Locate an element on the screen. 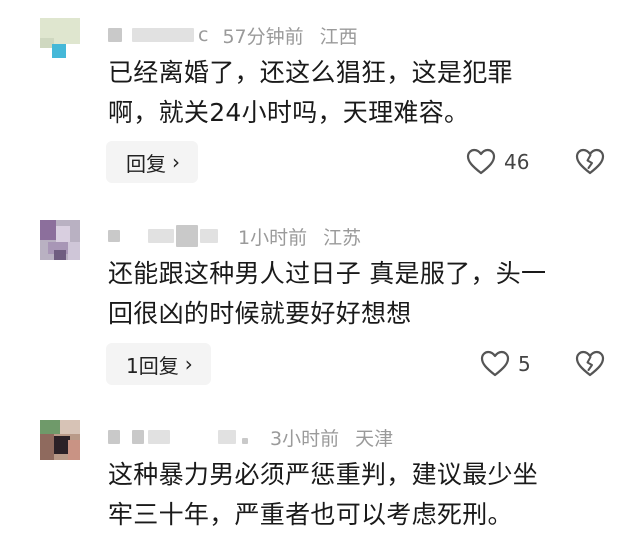  reply-button: 回复 › is located at coordinates (152, 162).